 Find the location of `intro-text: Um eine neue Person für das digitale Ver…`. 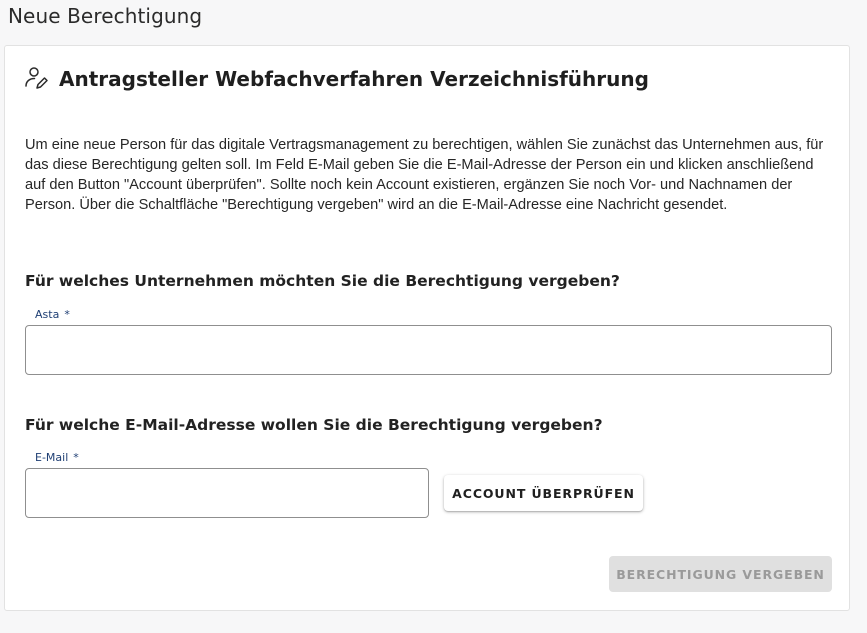

intro-text: Um eine neue Person für das digitale Ver… is located at coordinates (424, 175).